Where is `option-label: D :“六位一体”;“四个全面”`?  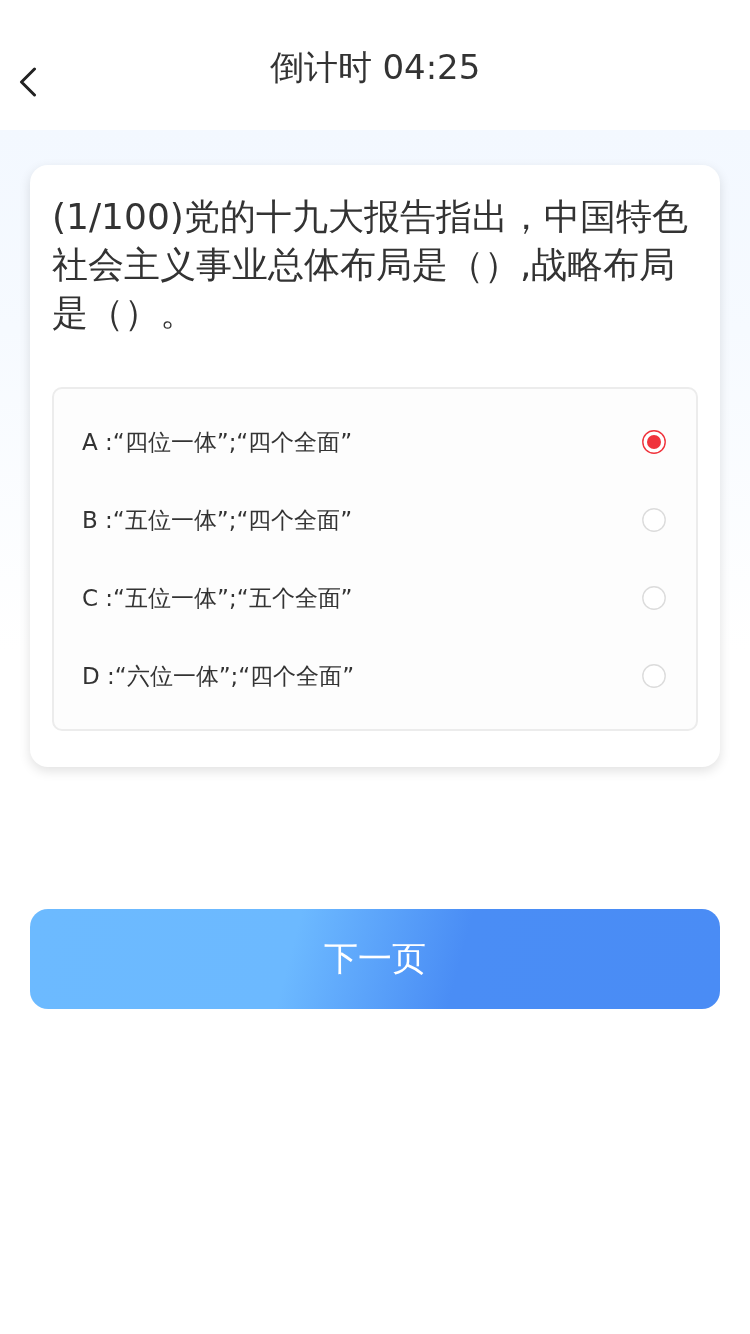 option-label: D :“六位一体”;“四个全面” is located at coordinates (218, 676).